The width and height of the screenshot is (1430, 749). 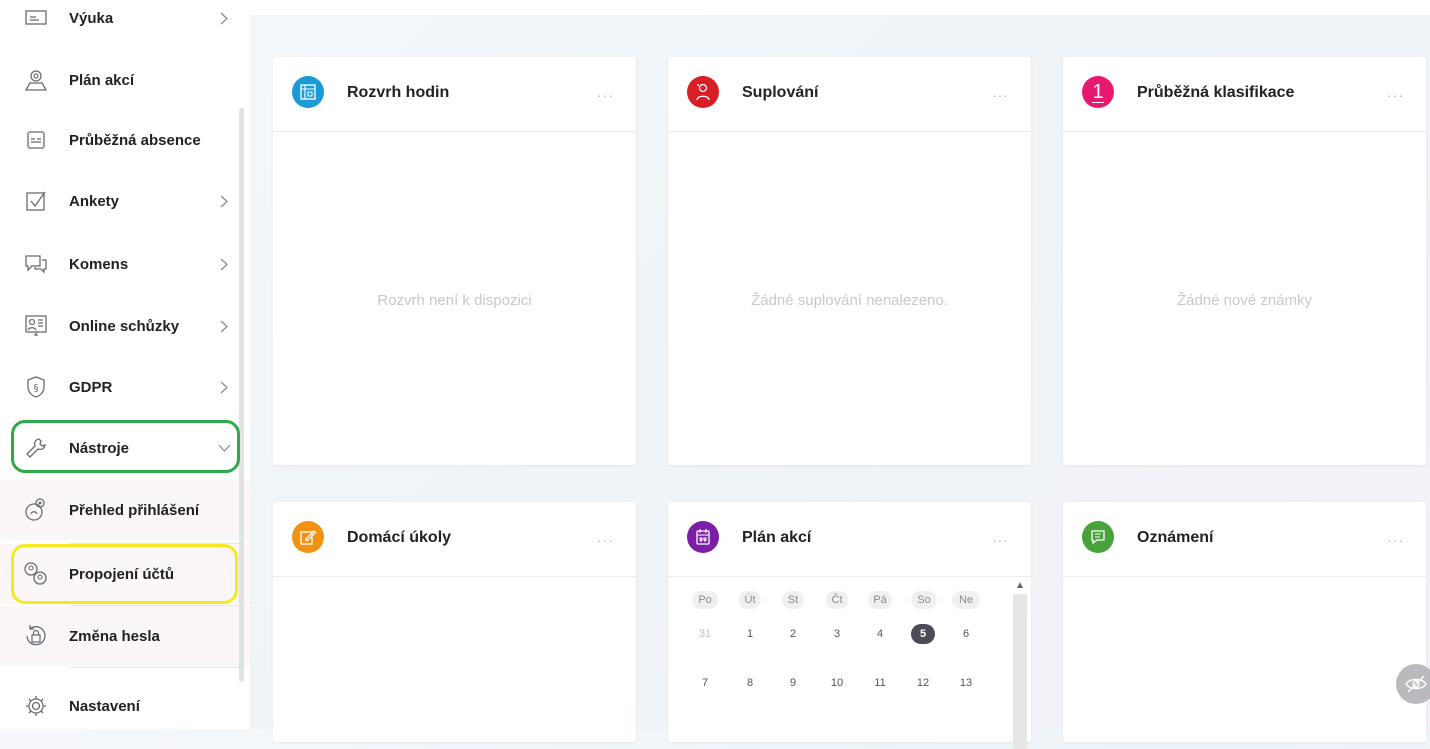 I want to click on sidebar-item-nastaveni: Nastavení, so click(x=125, y=702).